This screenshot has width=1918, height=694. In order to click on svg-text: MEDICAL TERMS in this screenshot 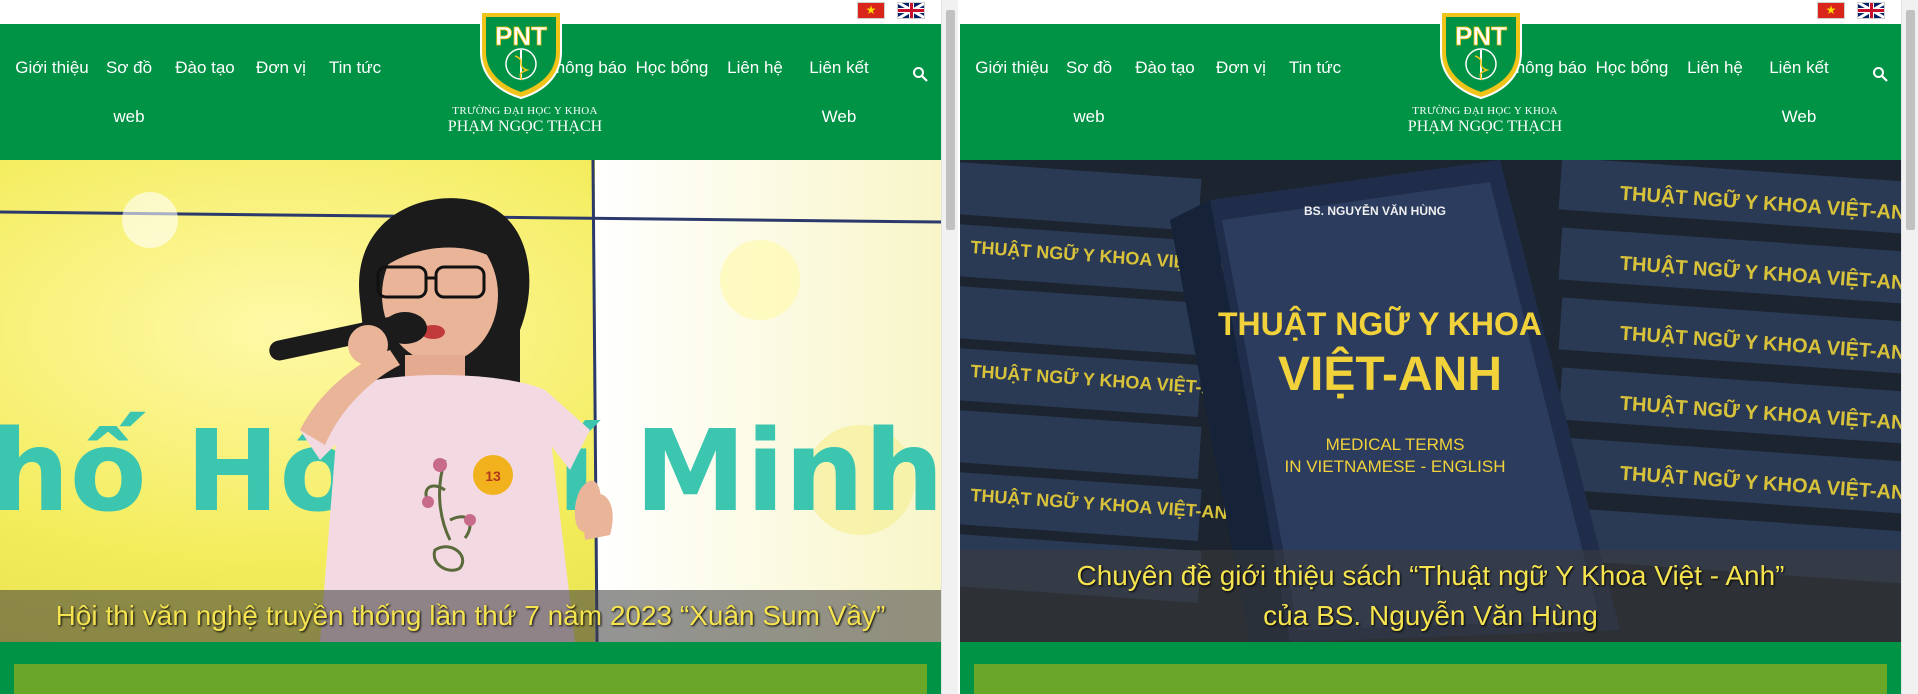, I will do `click(1395, 444)`.